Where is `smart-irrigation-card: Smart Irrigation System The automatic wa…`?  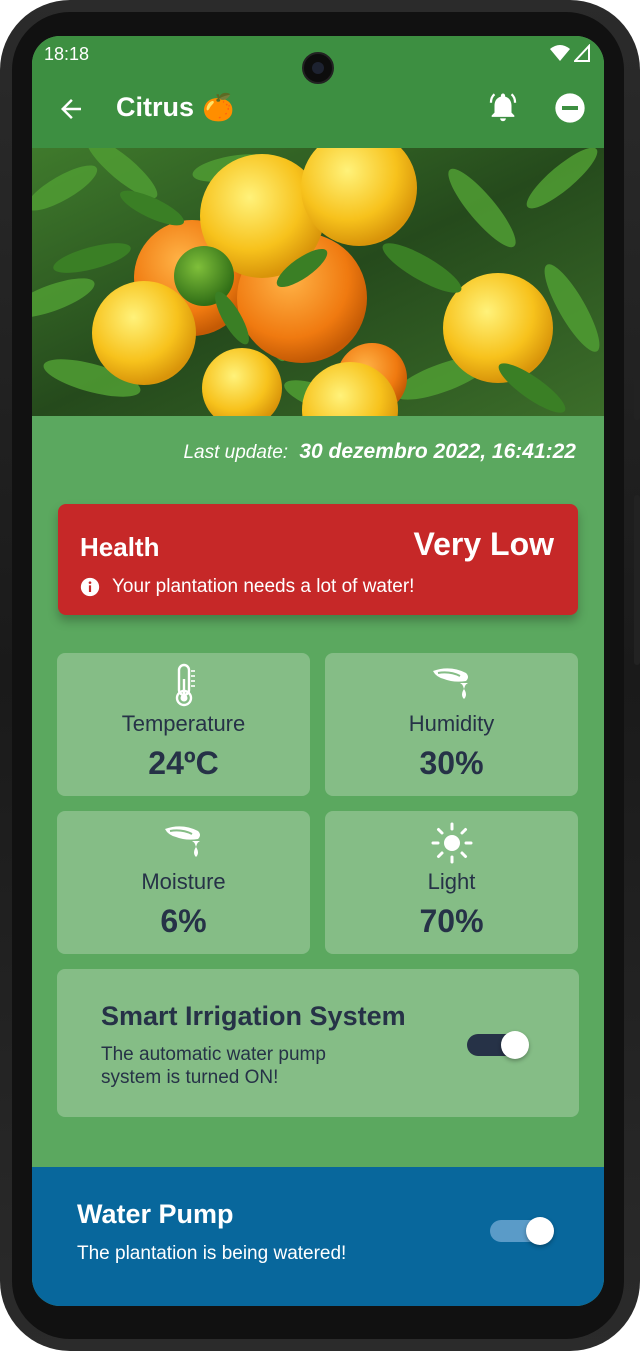
smart-irrigation-card: Smart Irrigation System The automatic wa… is located at coordinates (318, 1043).